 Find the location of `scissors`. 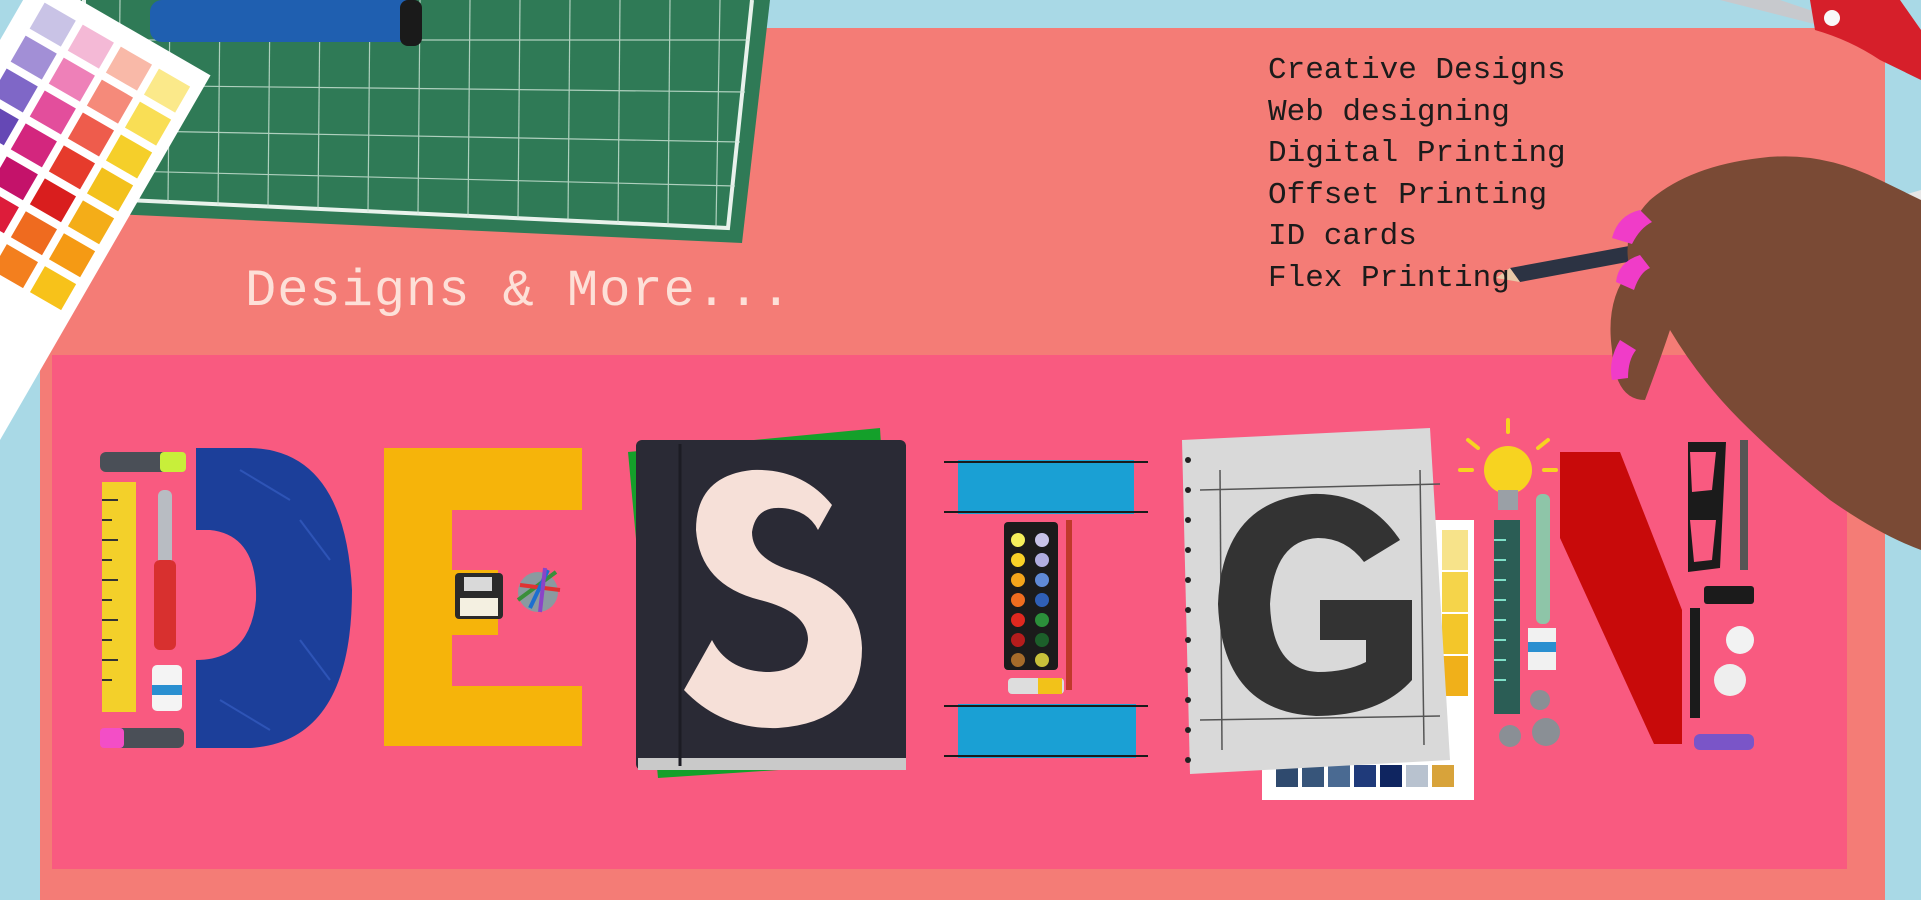

scissors is located at coordinates (1820, 40).